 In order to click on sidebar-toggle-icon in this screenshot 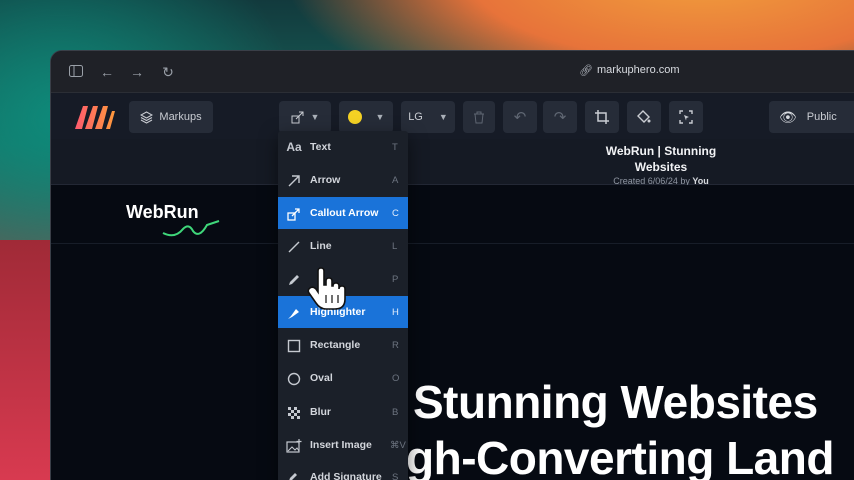, I will do `click(76, 72)`.